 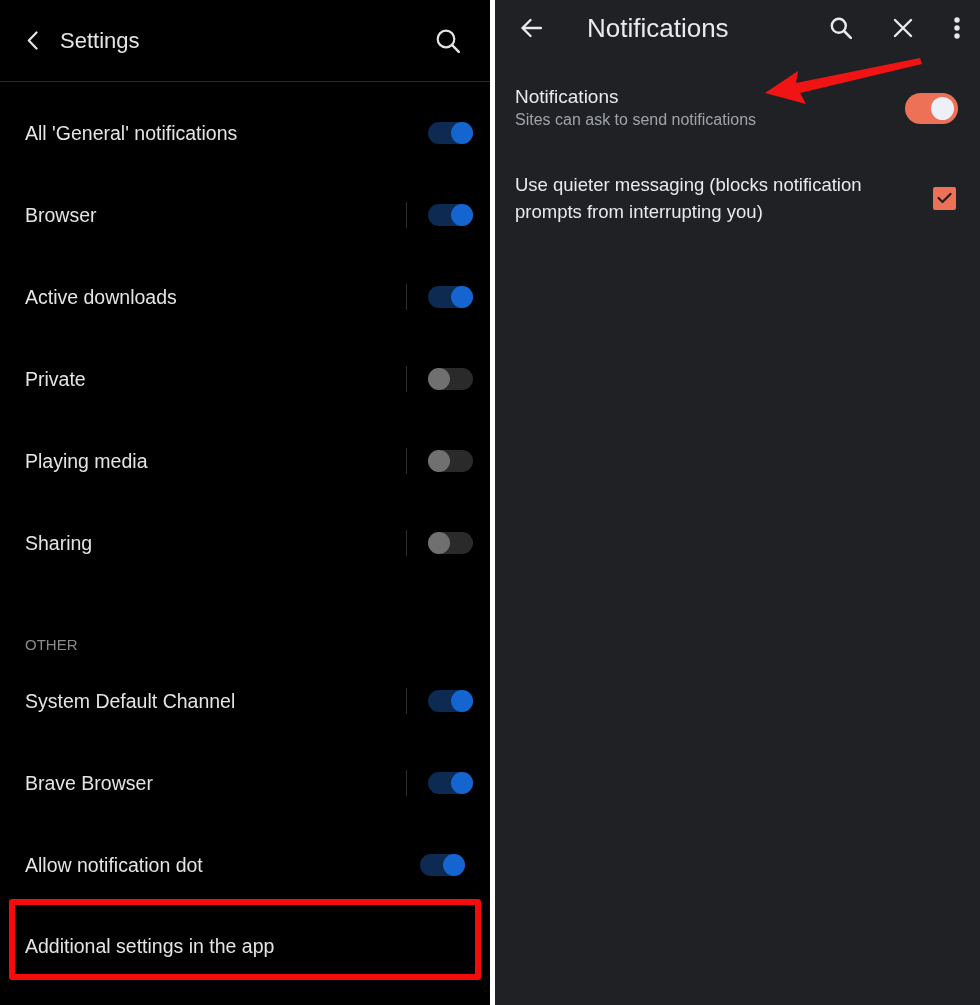 I want to click on channel-label: Allow notification dot, so click(x=222, y=865).